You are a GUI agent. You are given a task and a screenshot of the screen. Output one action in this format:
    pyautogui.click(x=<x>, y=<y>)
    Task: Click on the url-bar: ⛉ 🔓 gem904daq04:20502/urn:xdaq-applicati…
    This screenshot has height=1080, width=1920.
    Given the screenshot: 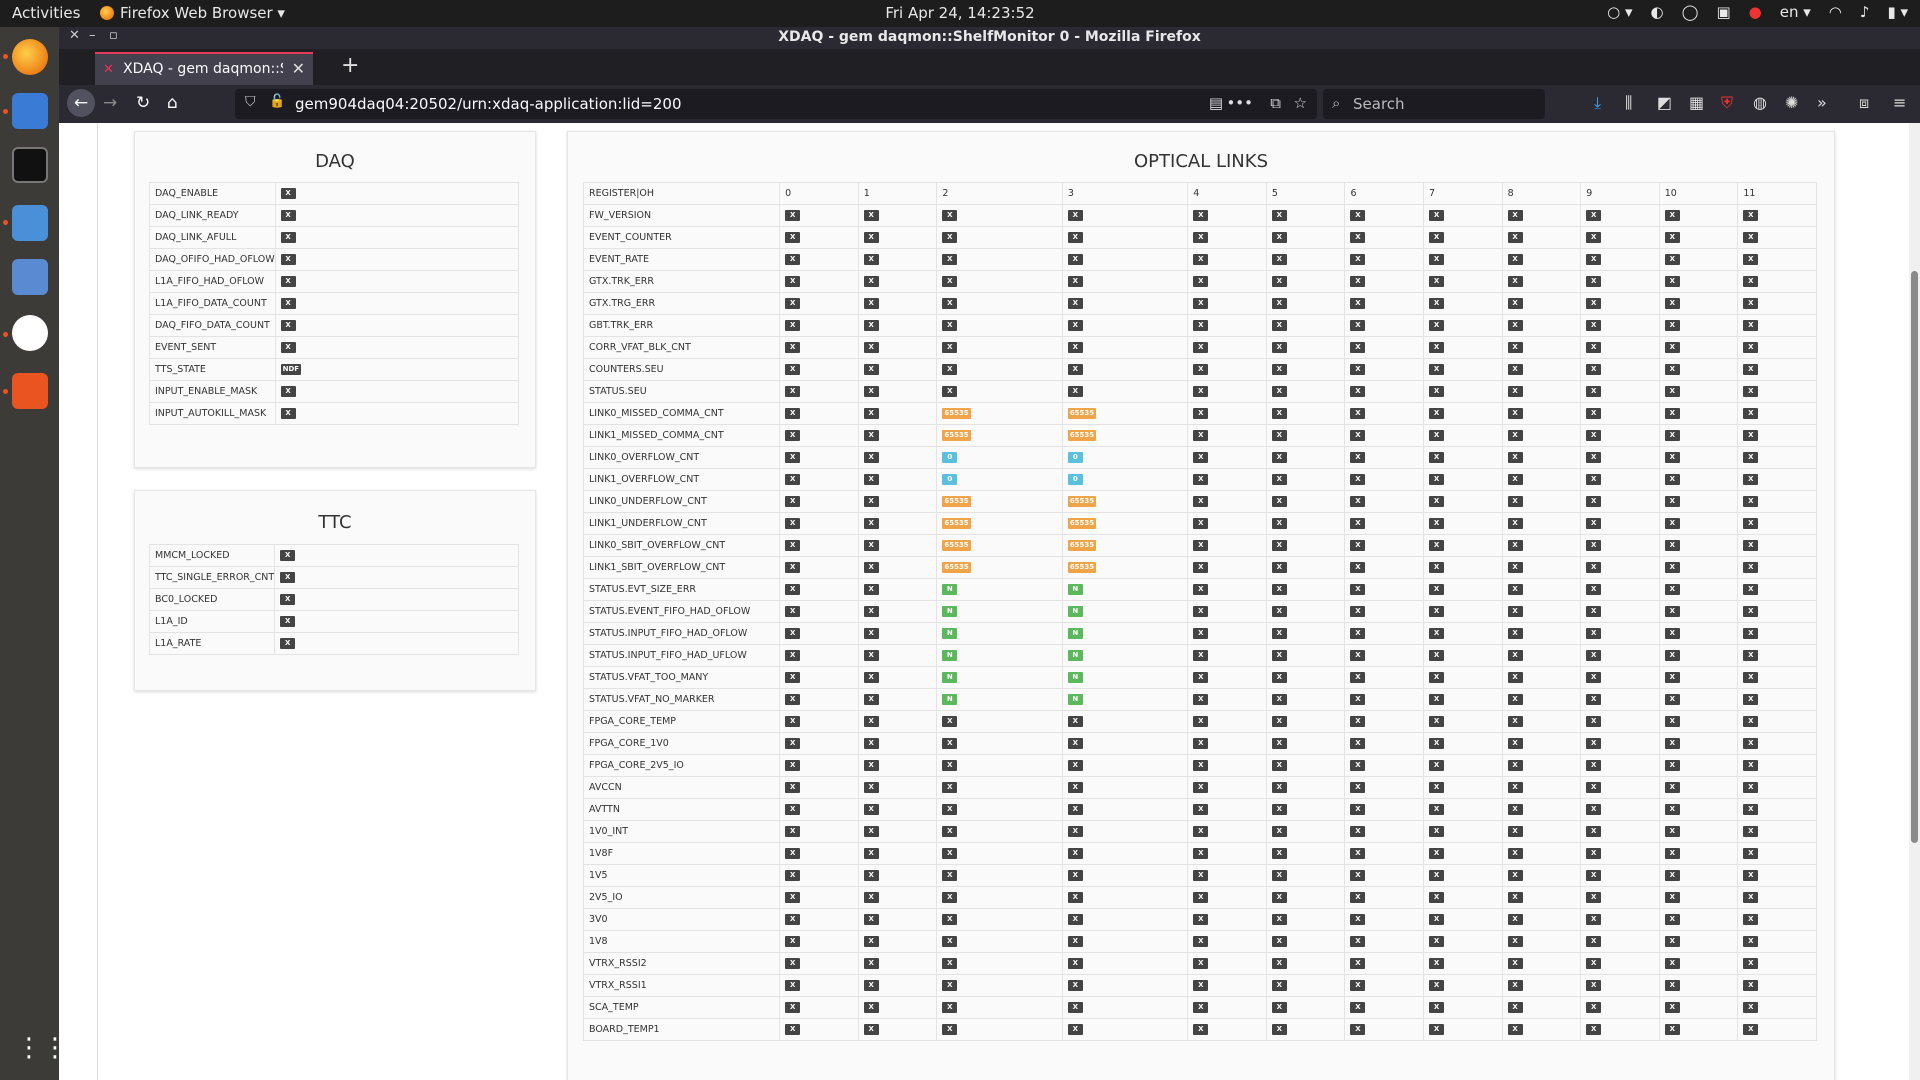 What is the action you would take?
    pyautogui.click(x=776, y=104)
    